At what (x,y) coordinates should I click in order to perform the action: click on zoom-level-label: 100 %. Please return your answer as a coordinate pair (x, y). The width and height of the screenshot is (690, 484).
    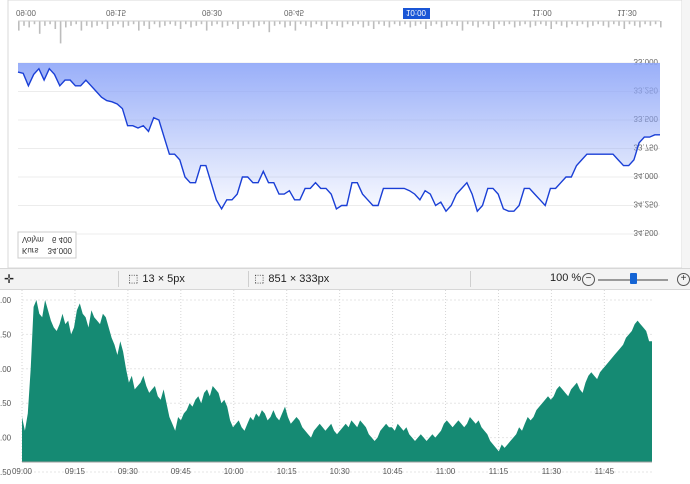
    Looking at the image, I should click on (566, 278).